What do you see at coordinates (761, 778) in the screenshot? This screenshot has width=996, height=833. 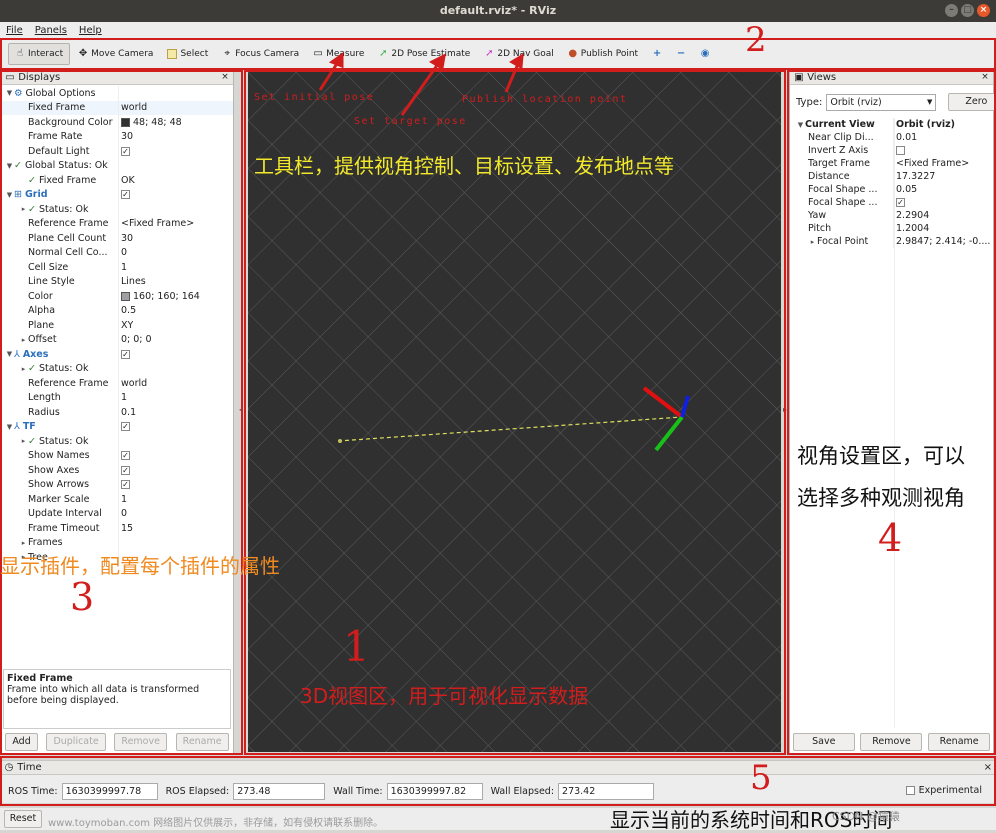 I see `annotation-number-5: 5` at bounding box center [761, 778].